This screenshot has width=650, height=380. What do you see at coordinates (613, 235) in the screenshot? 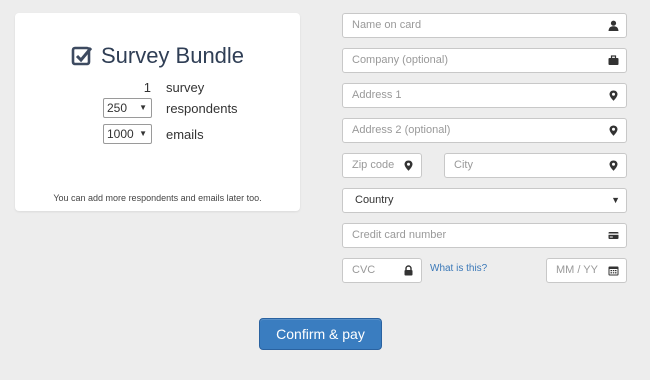
I see `credit-card-icon` at bounding box center [613, 235].